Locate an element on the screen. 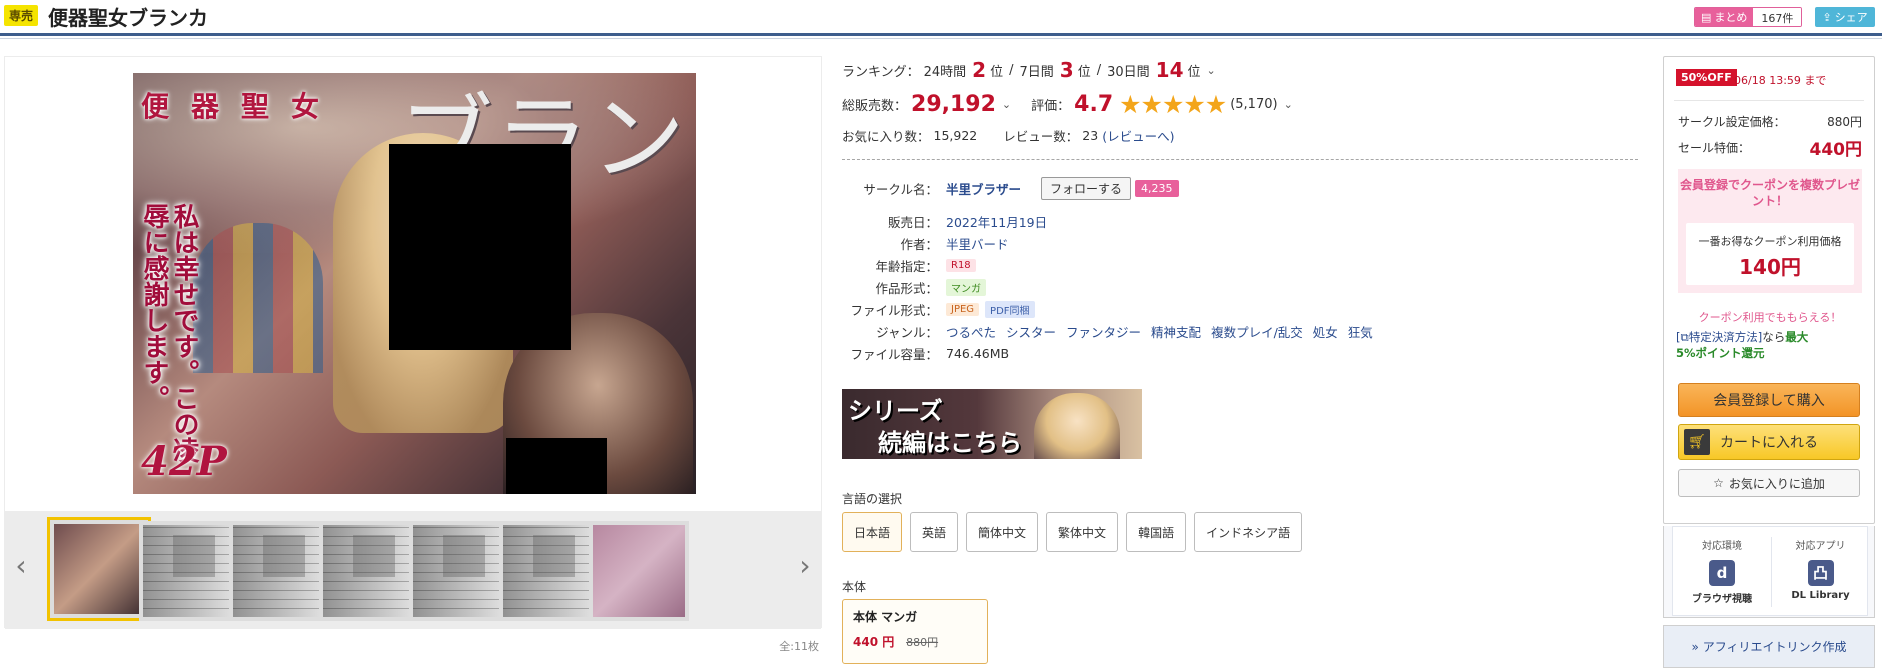  rating-label: 評価： is located at coordinates (1051, 106).